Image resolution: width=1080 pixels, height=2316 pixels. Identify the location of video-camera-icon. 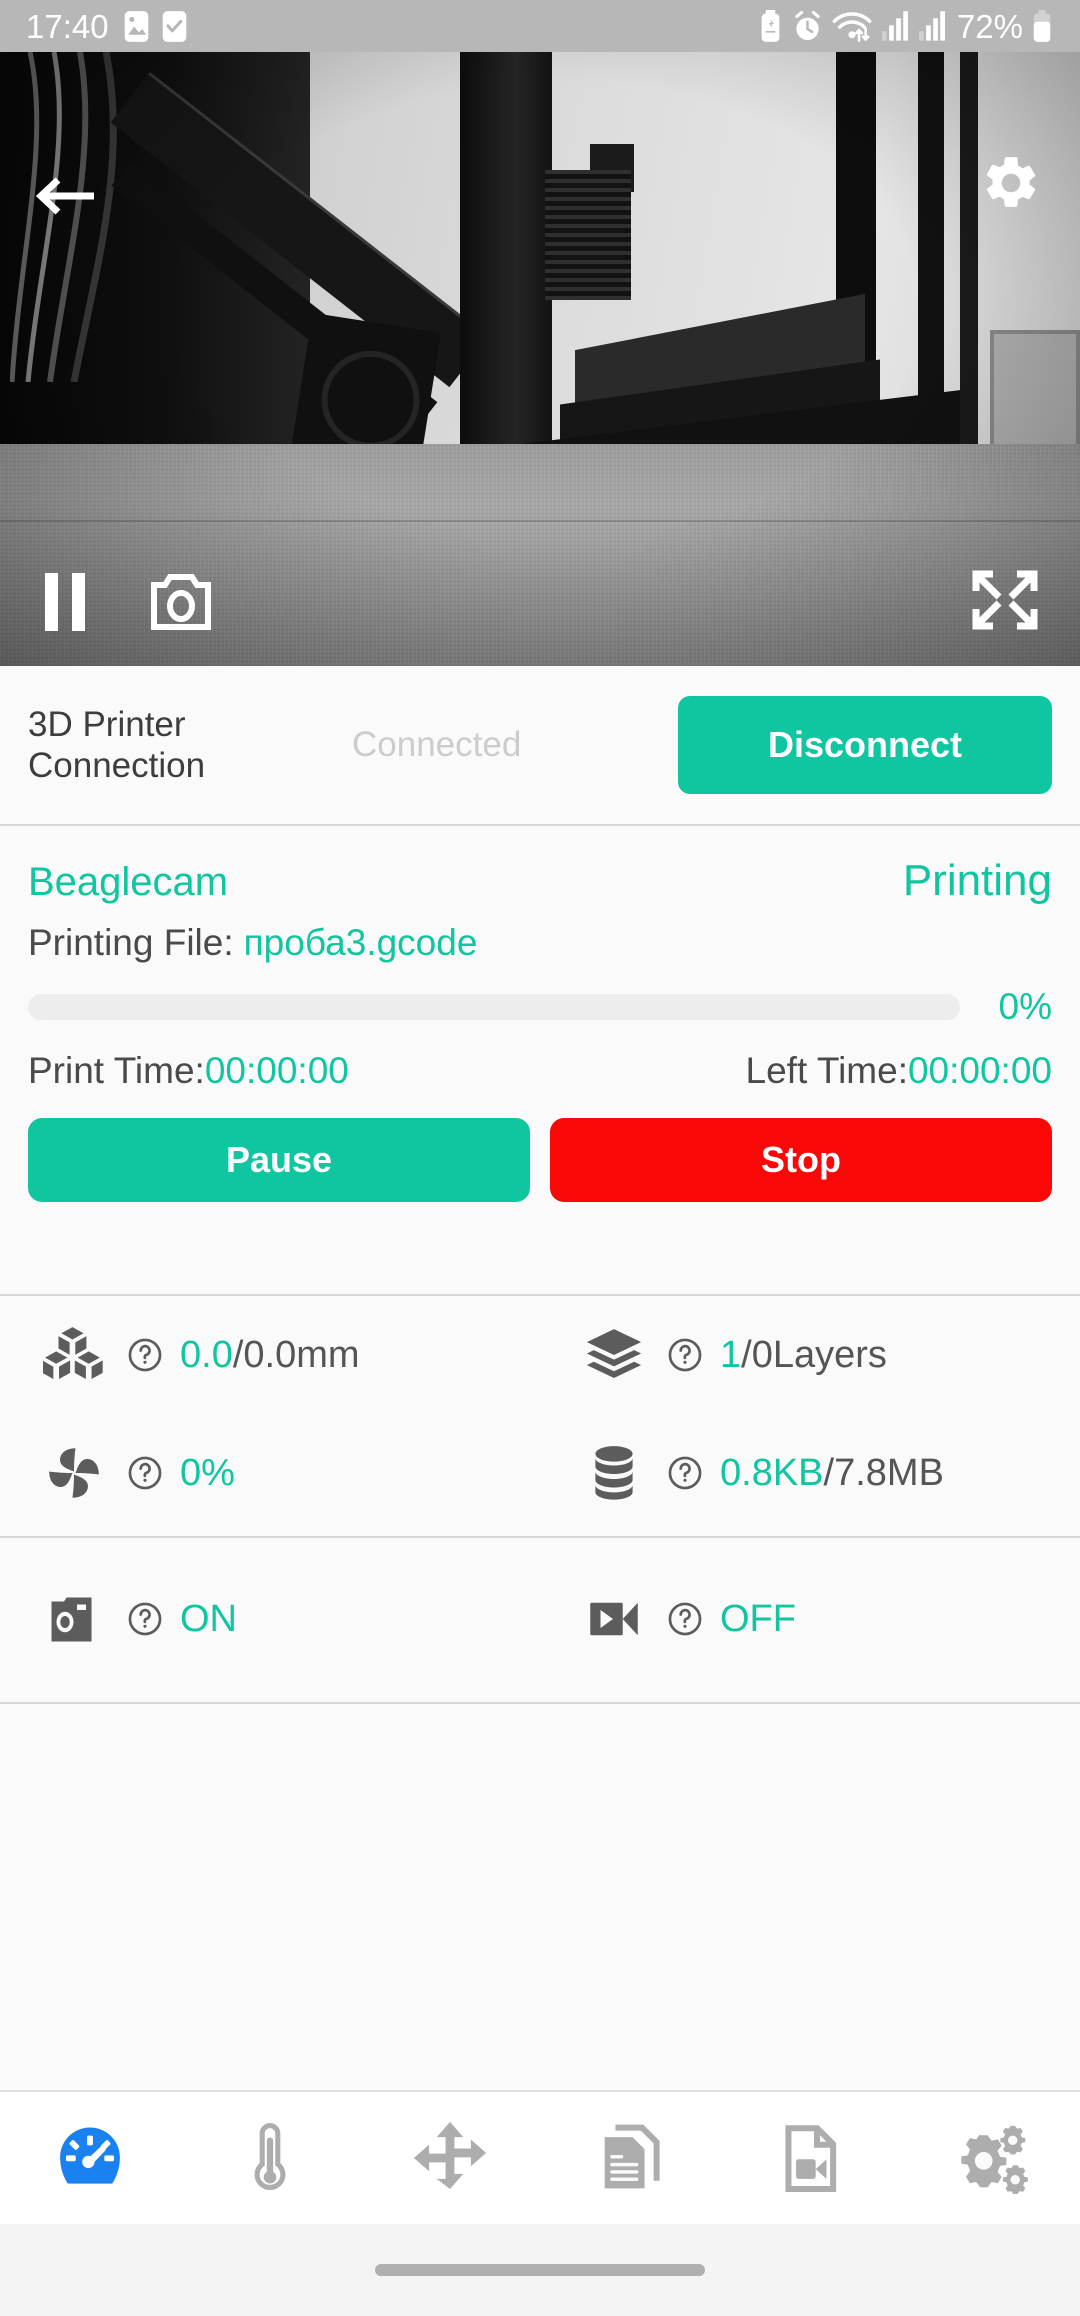
(614, 1619).